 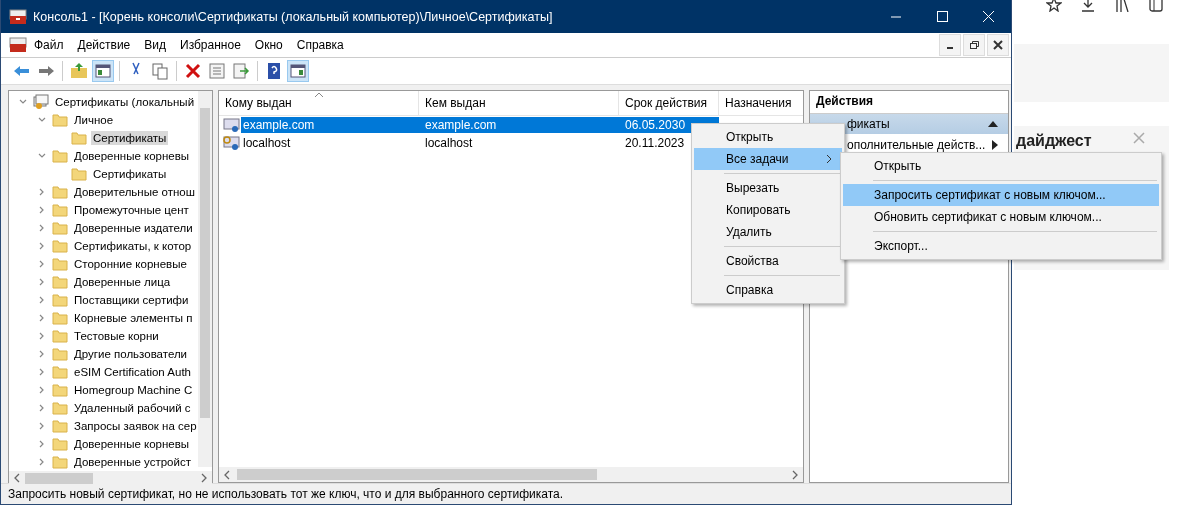 I want to click on menu-item: Вырезать, so click(x=768, y=188).